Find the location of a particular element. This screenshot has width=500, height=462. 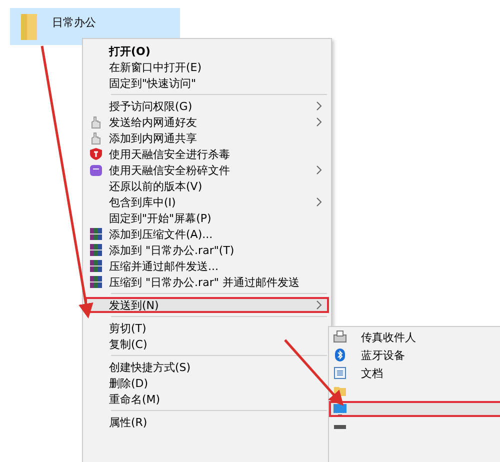

menu-item: 使用天融信安全粉碎文件 is located at coordinates (207, 170).